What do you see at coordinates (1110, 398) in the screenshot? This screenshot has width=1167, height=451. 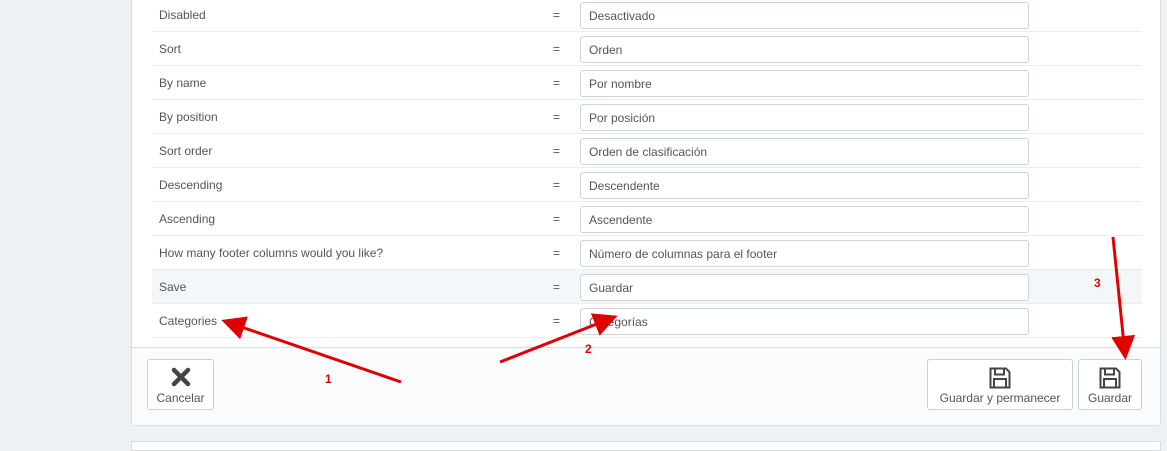 I see `save-label: Guardar` at bounding box center [1110, 398].